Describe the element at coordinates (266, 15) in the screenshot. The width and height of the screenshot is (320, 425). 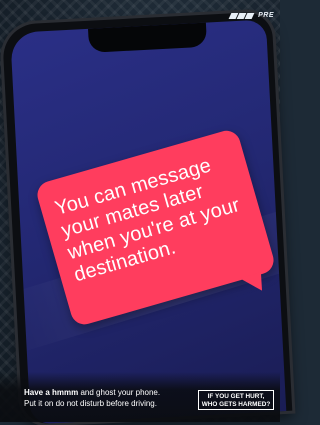
I see `brand-logo-text: PRE` at that location.